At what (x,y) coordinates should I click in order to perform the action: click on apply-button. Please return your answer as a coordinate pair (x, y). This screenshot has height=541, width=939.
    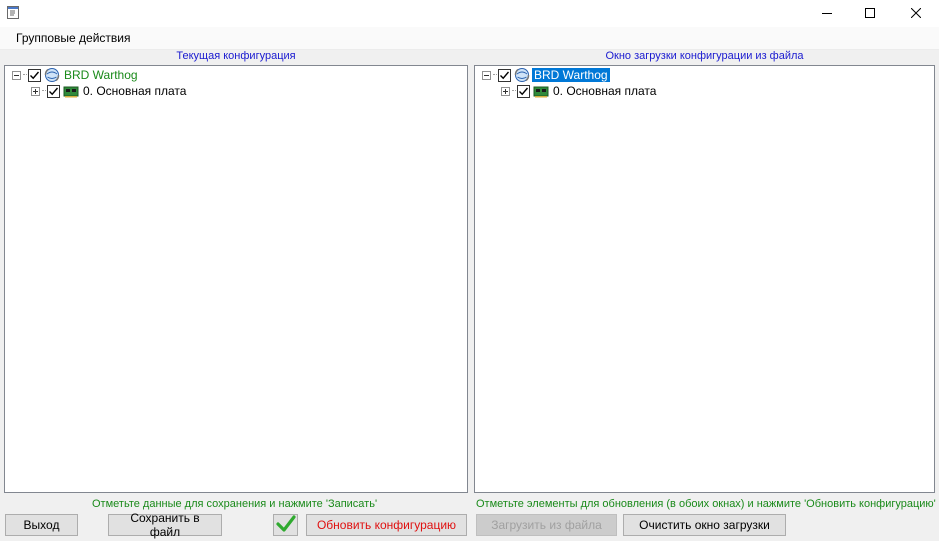
    Looking at the image, I should click on (285, 525).